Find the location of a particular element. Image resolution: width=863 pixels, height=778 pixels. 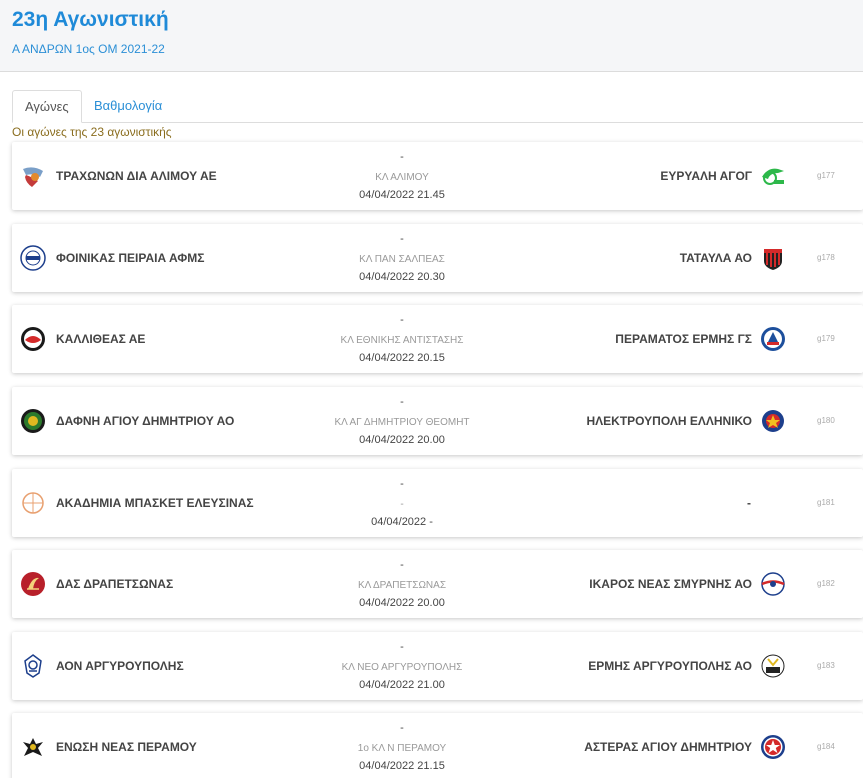

away-team-name: ΕΥΡΥΑΛΗ ΑΓΟΓ is located at coordinates (706, 176).